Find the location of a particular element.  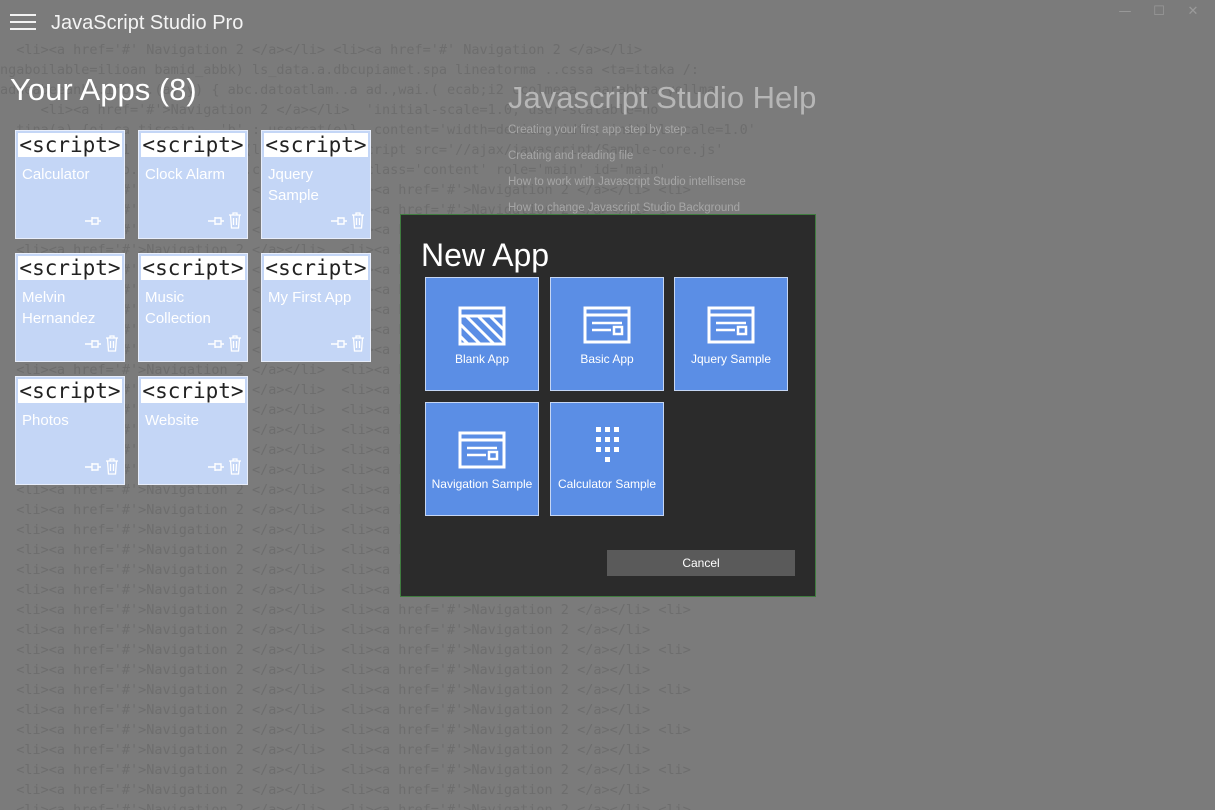

template-option: Calculator Sample is located at coordinates (607, 459).